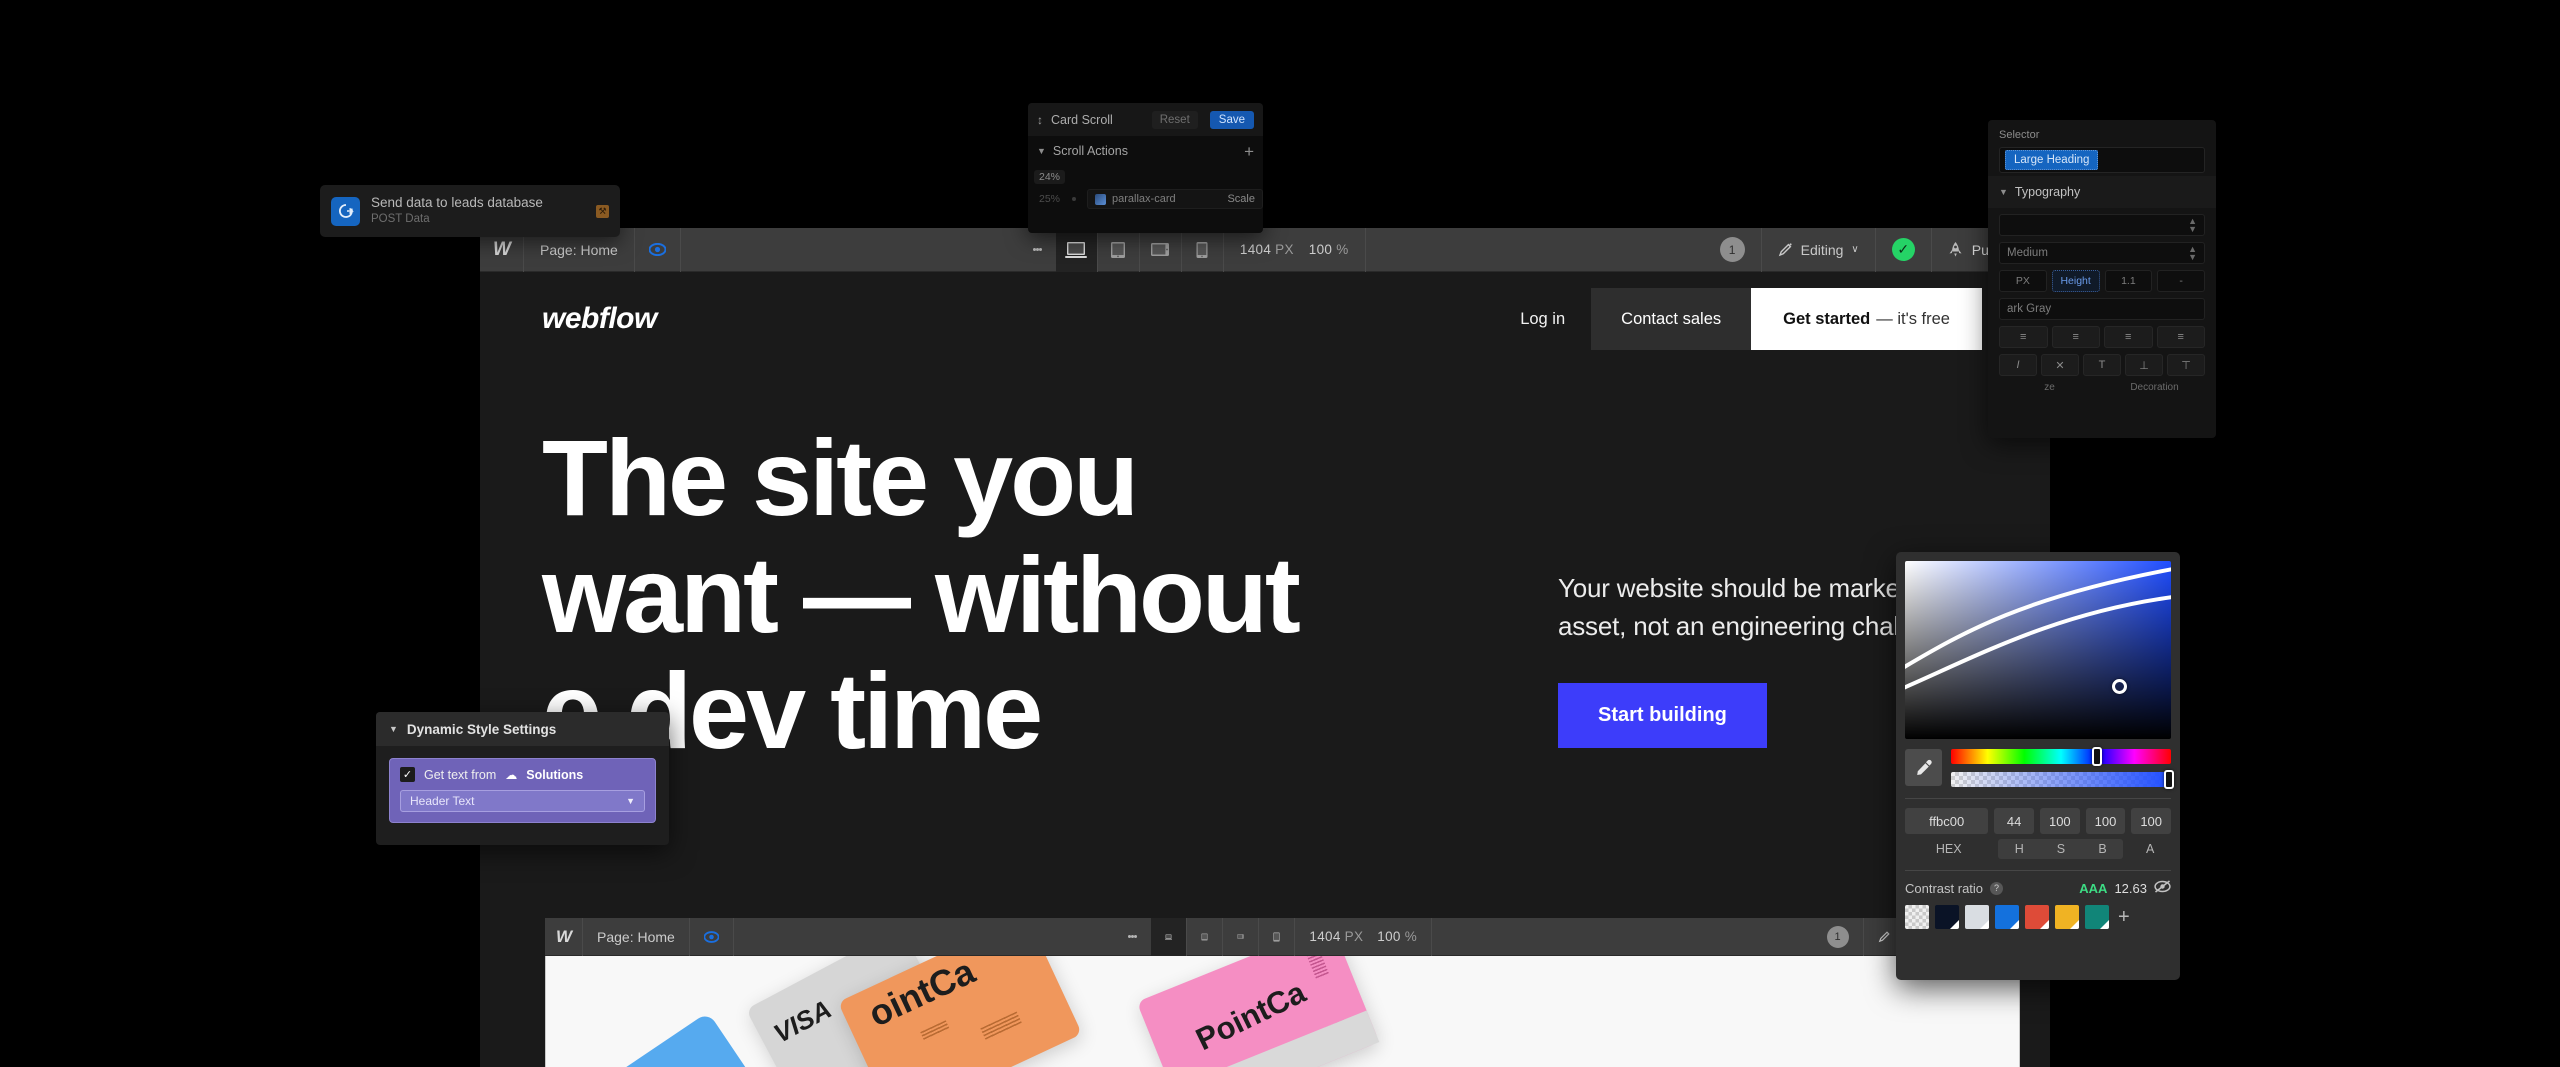  Describe the element at coordinates (2023, 281) in the screenshot. I see `size-unit-field: PX` at that location.